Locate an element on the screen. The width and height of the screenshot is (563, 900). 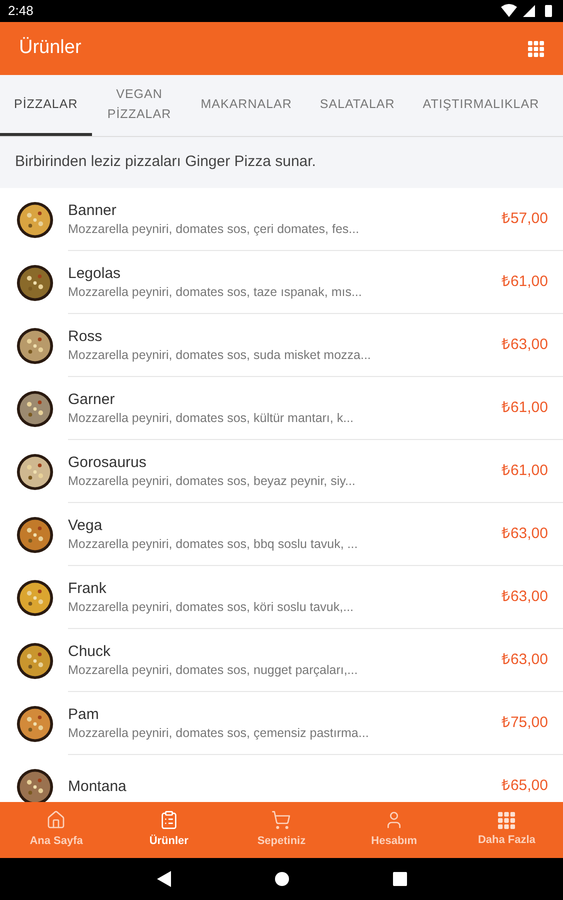
product-row: Vega Mozzarella peyniri, domates sos, bbq soslu tavuk, ... ₺63,00 is located at coordinates (281, 534).